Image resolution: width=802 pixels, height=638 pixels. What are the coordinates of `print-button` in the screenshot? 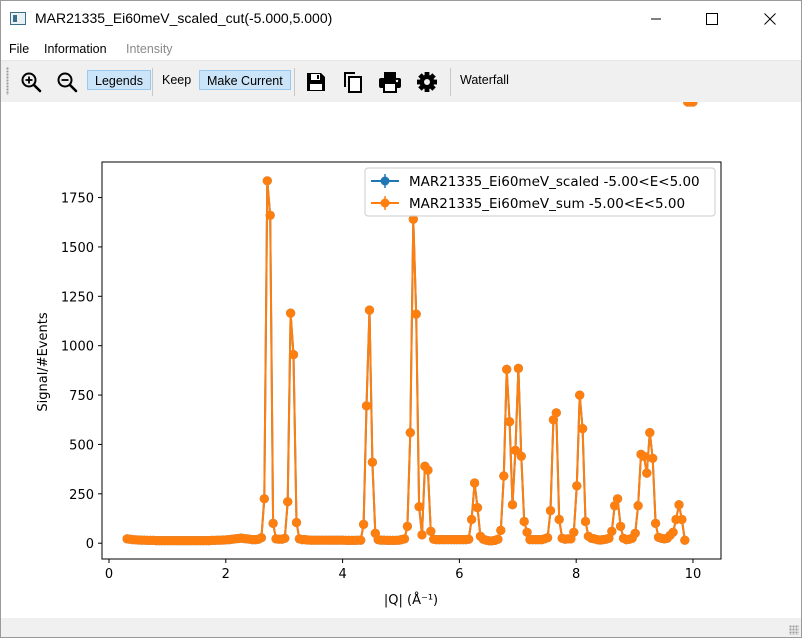 It's located at (390, 82).